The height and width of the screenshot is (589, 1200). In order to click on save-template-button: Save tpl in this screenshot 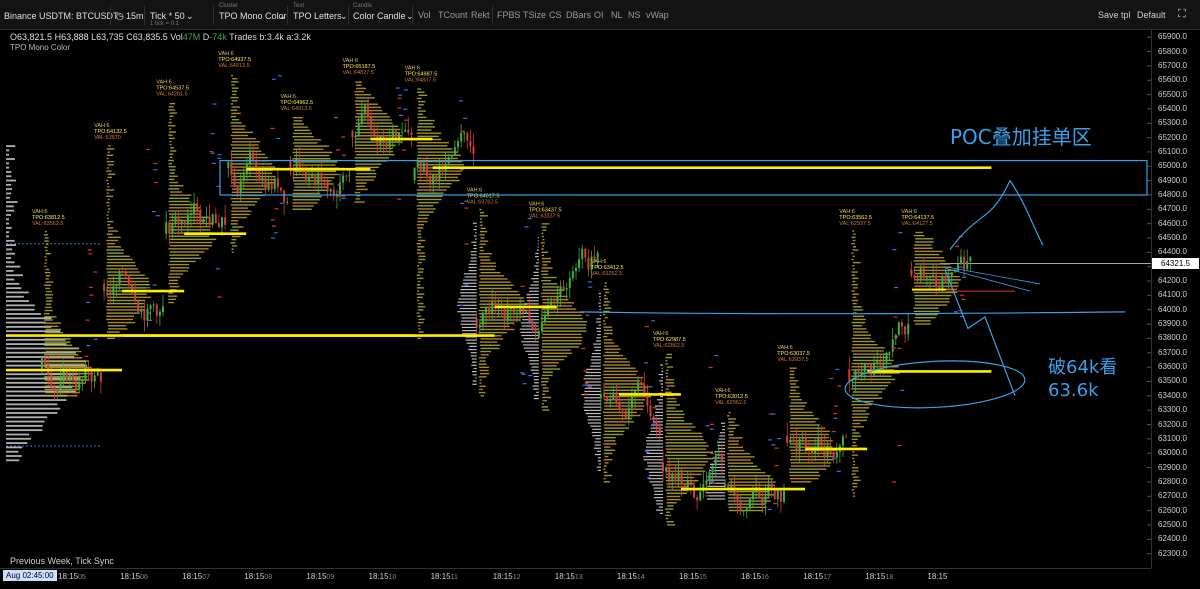, I will do `click(1114, 15)`.